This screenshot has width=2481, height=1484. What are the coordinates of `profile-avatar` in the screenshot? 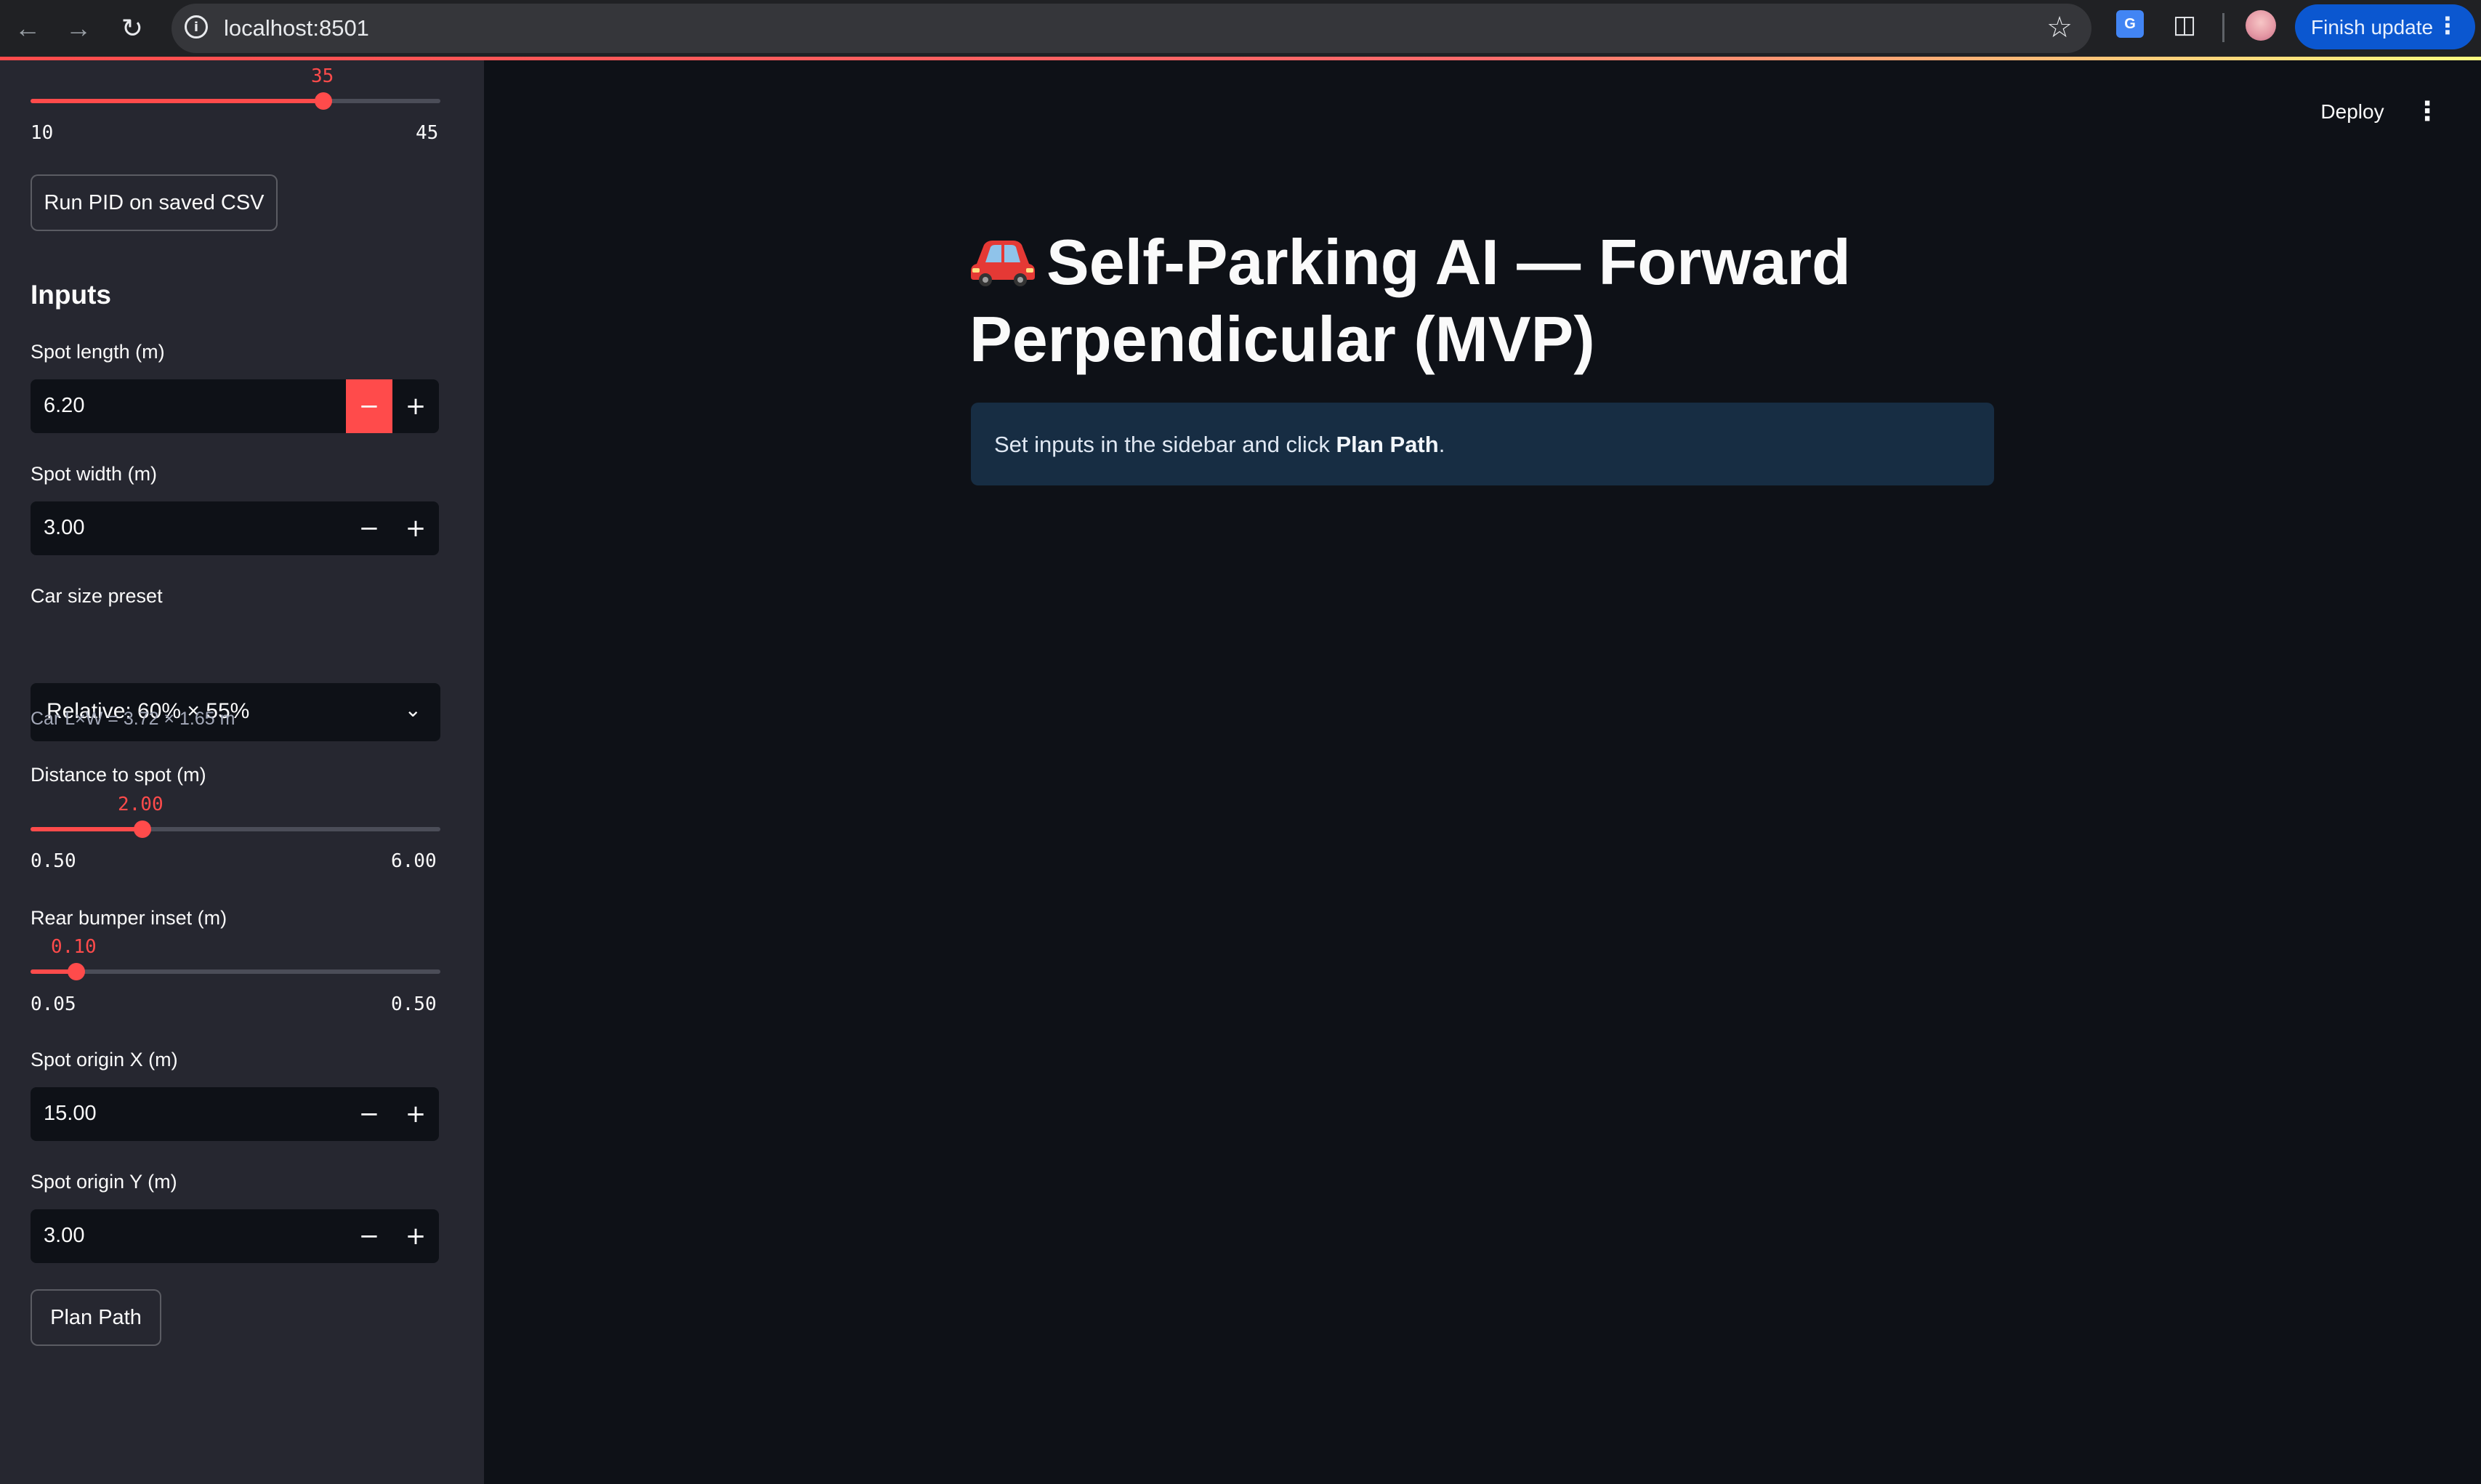 It's located at (2261, 26).